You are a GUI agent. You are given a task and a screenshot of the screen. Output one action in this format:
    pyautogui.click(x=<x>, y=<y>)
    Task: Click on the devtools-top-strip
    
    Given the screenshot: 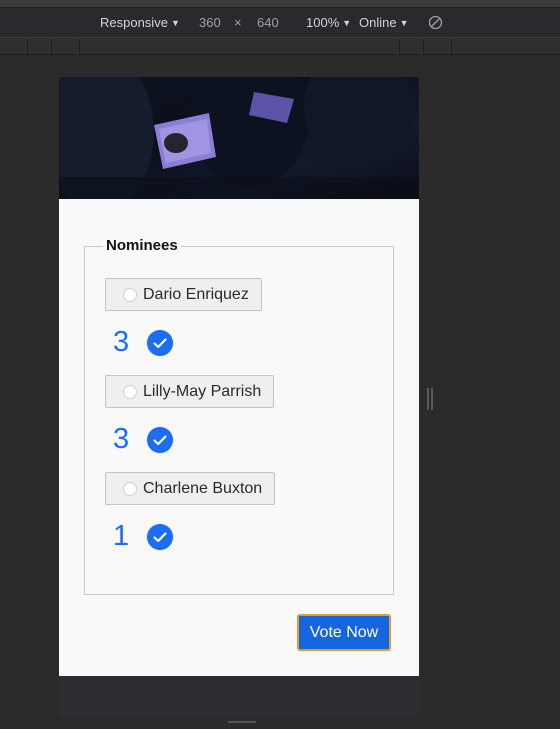 What is the action you would take?
    pyautogui.click(x=280, y=4)
    